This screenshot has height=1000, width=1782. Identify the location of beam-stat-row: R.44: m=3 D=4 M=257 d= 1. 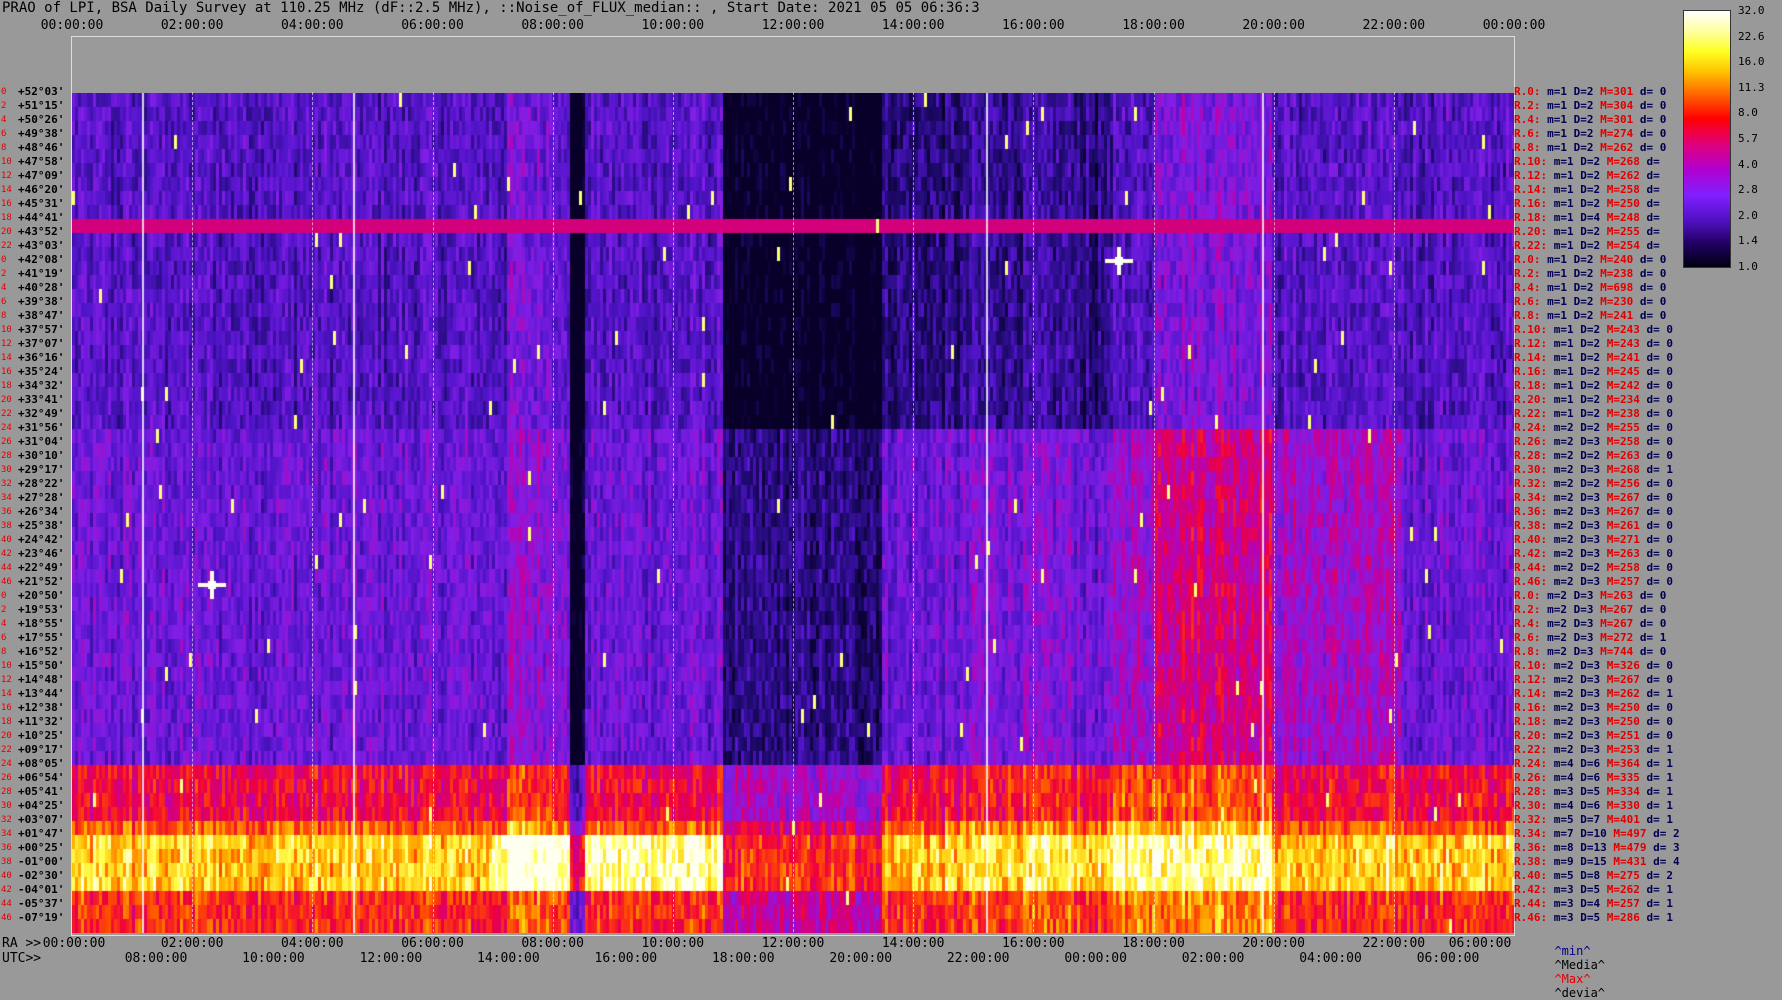
(1593, 903).